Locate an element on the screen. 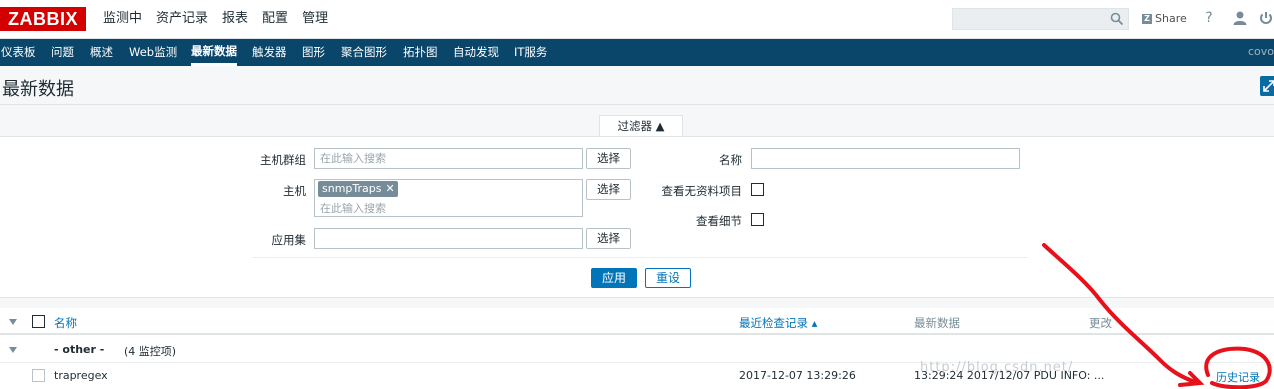  collapse-all-icon is located at coordinates (13, 322).